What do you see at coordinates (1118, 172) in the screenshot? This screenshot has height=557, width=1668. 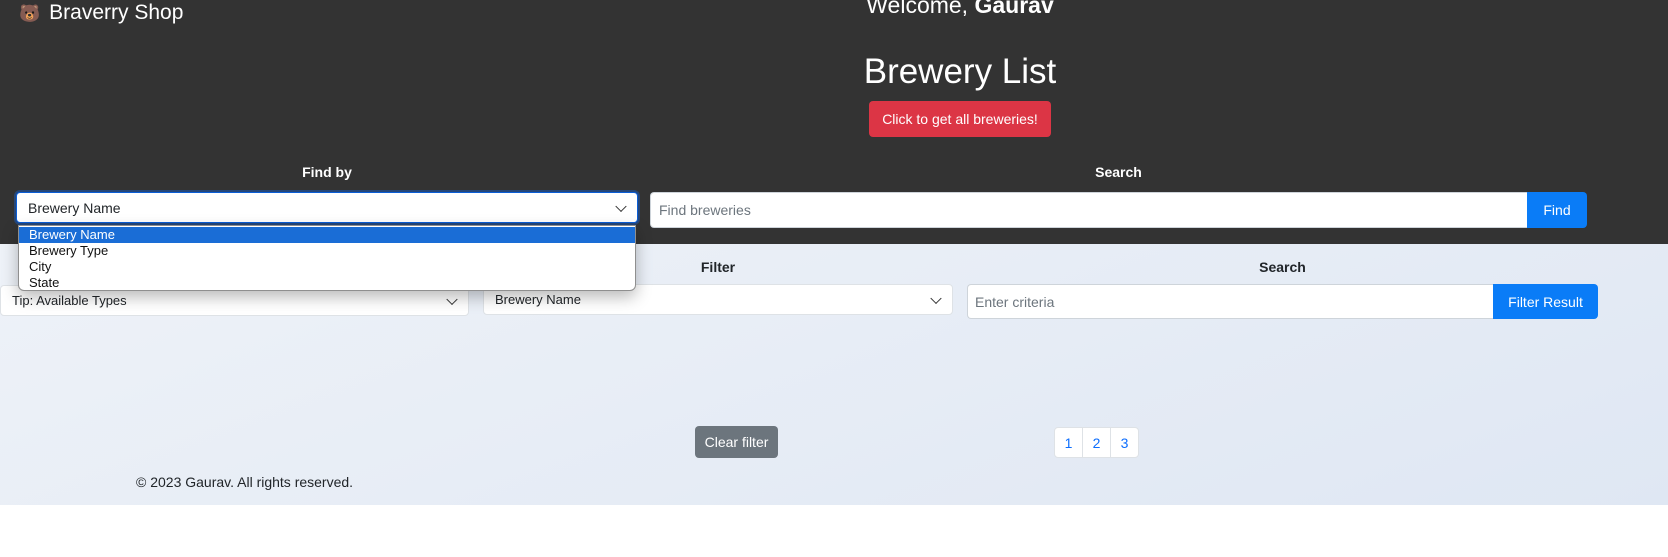 I see `search-label: Search` at bounding box center [1118, 172].